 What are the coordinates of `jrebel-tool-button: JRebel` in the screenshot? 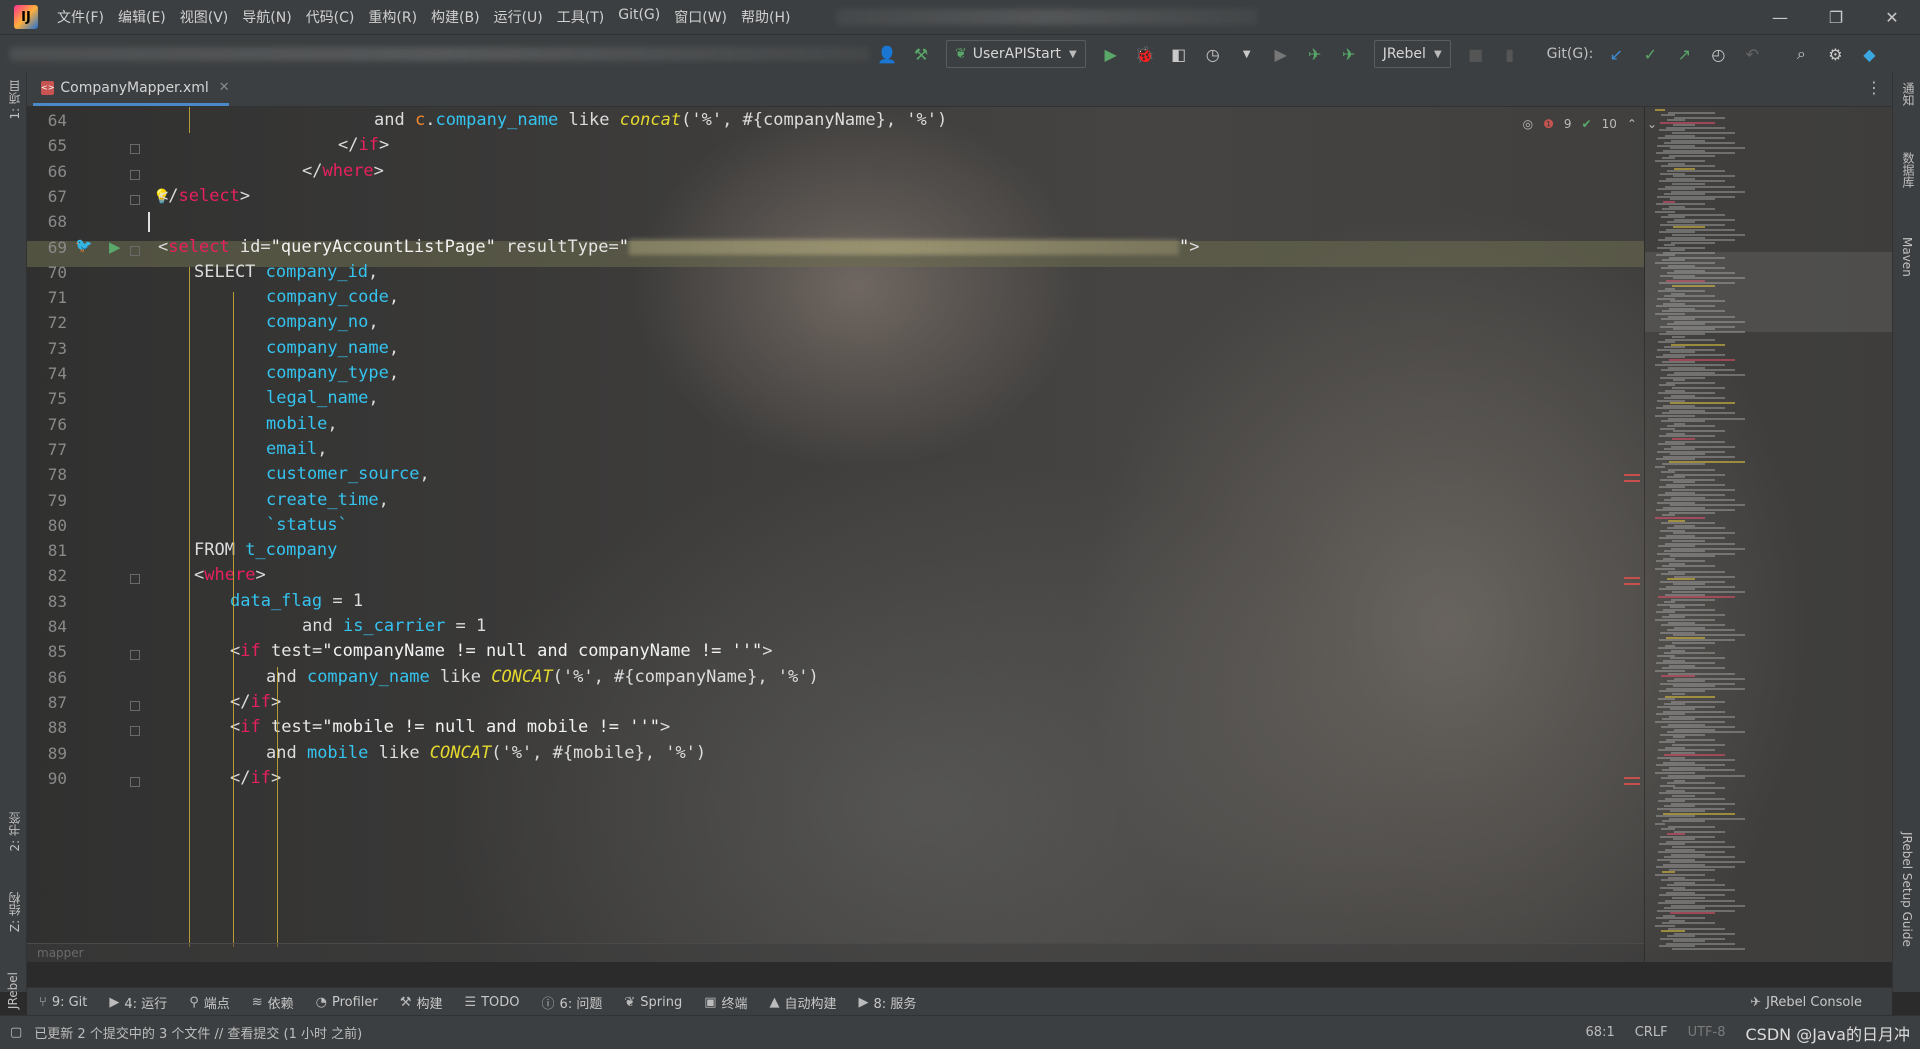 It's located at (13, 990).